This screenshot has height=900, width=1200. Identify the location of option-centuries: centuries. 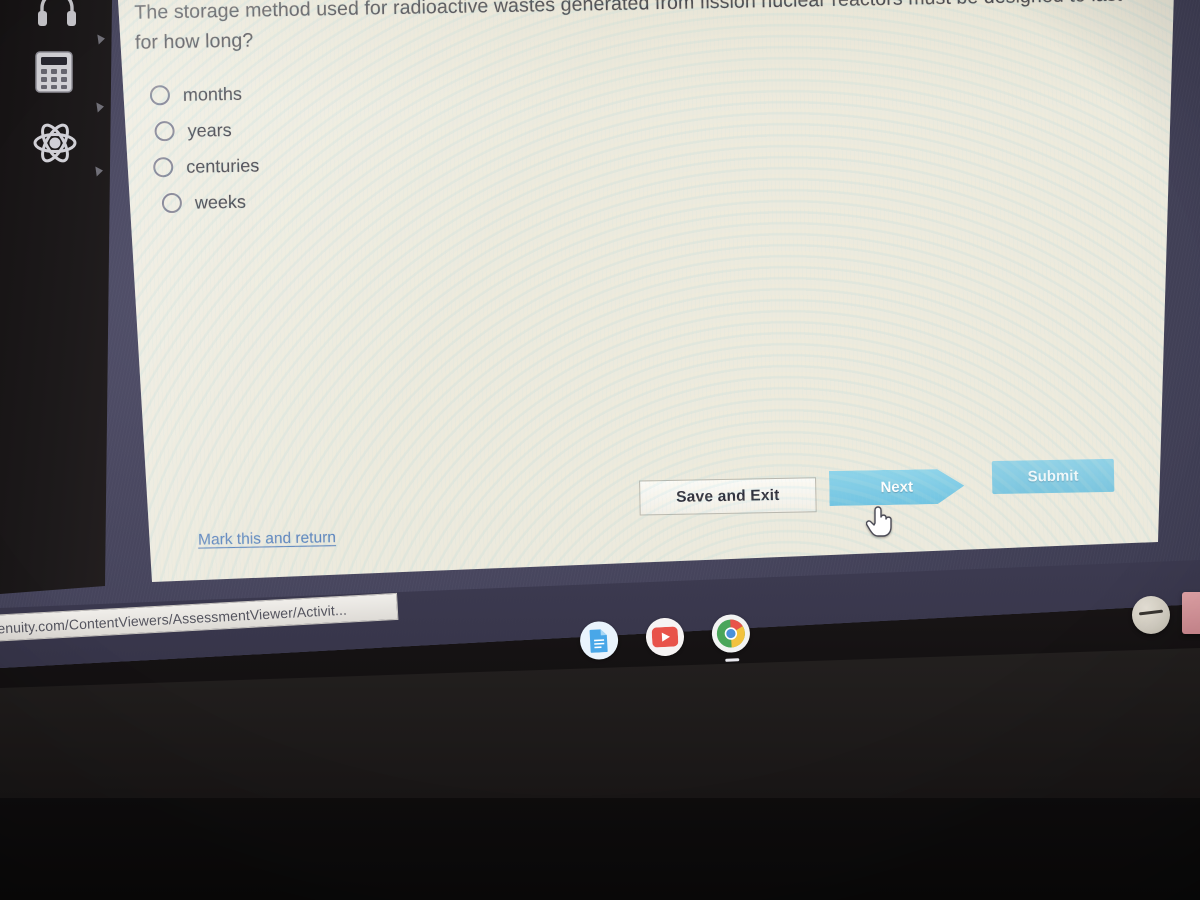
(205, 166).